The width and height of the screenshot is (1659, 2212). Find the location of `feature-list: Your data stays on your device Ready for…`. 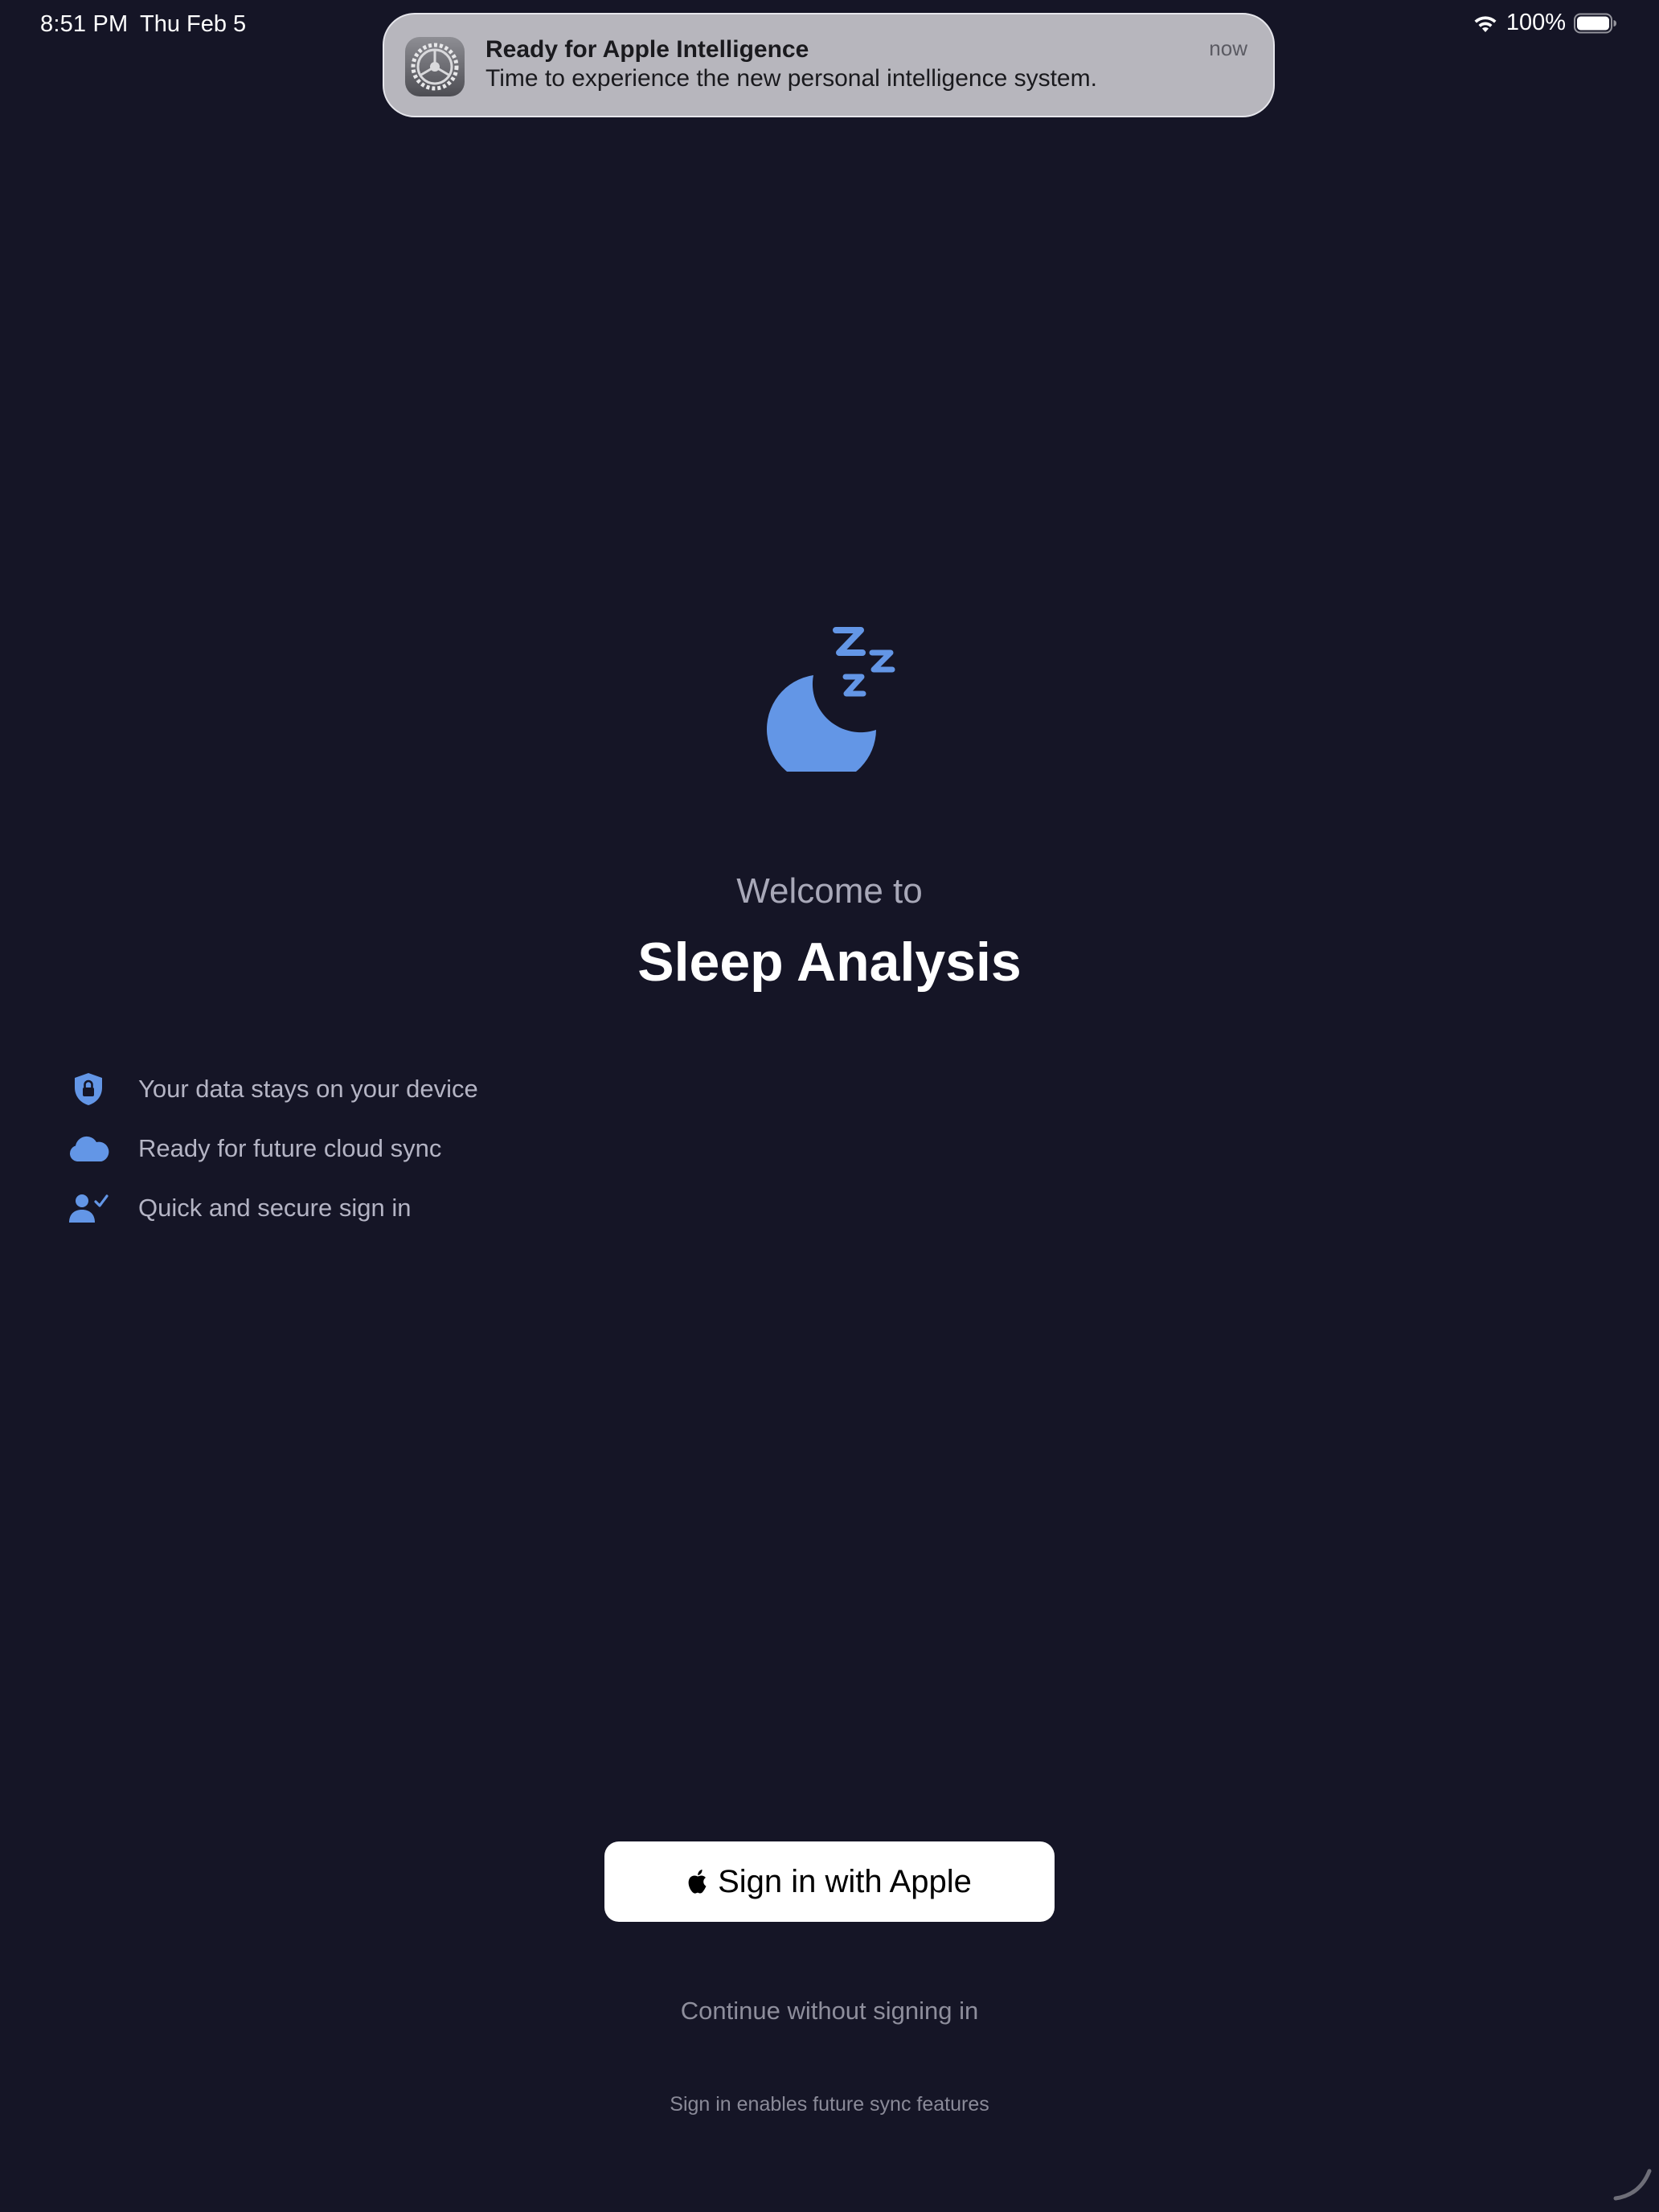

feature-list: Your data stays on your device Ready for… is located at coordinates (272, 1148).